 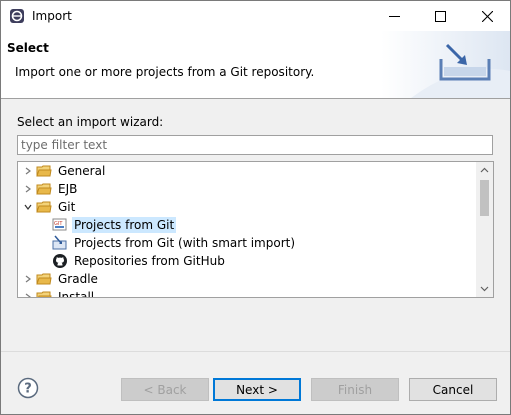 I want to click on finish-button: Finish, so click(x=355, y=389).